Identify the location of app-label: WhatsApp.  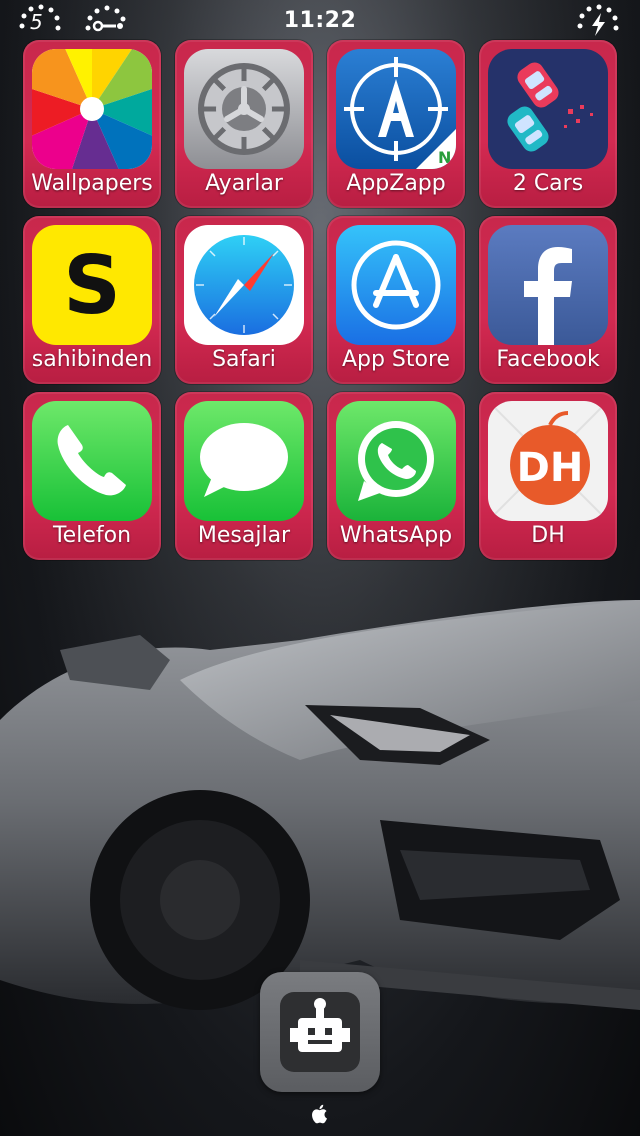
(396, 535).